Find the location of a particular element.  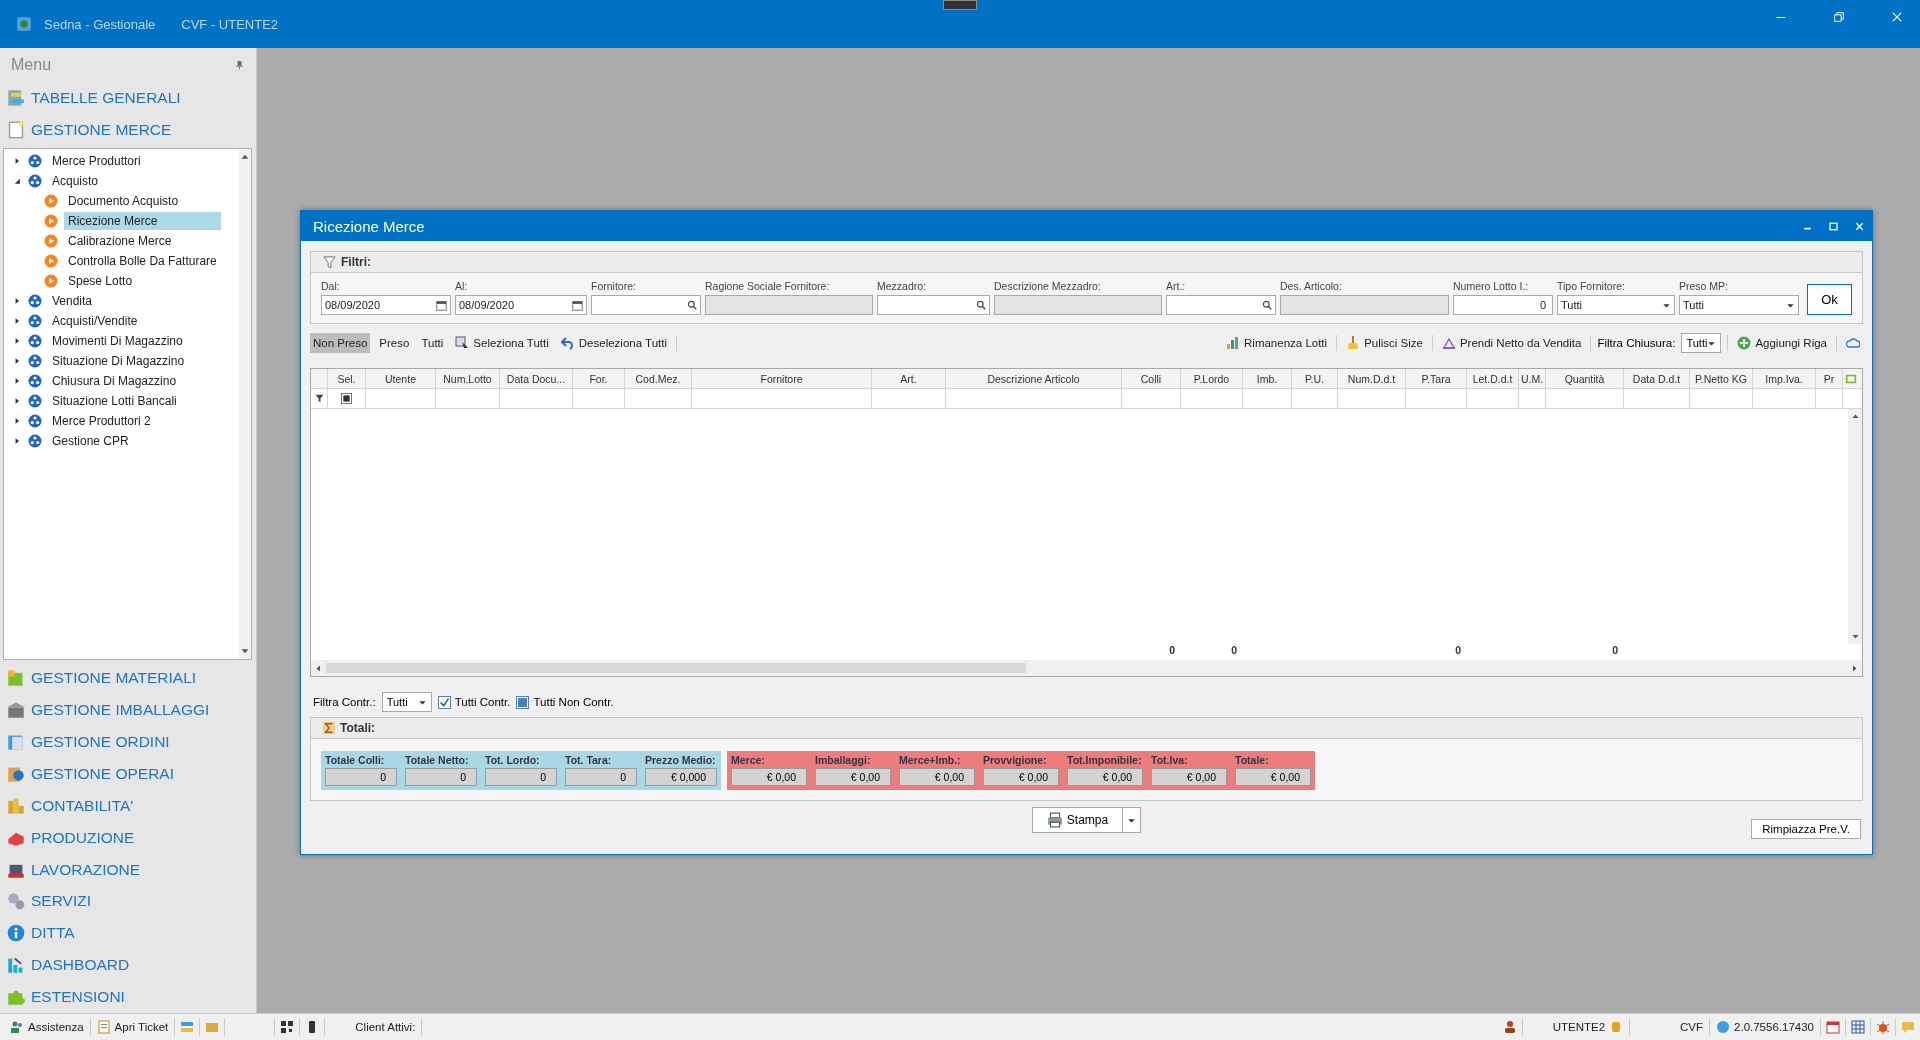

column-header: P.Netto KG is located at coordinates (1721, 378).